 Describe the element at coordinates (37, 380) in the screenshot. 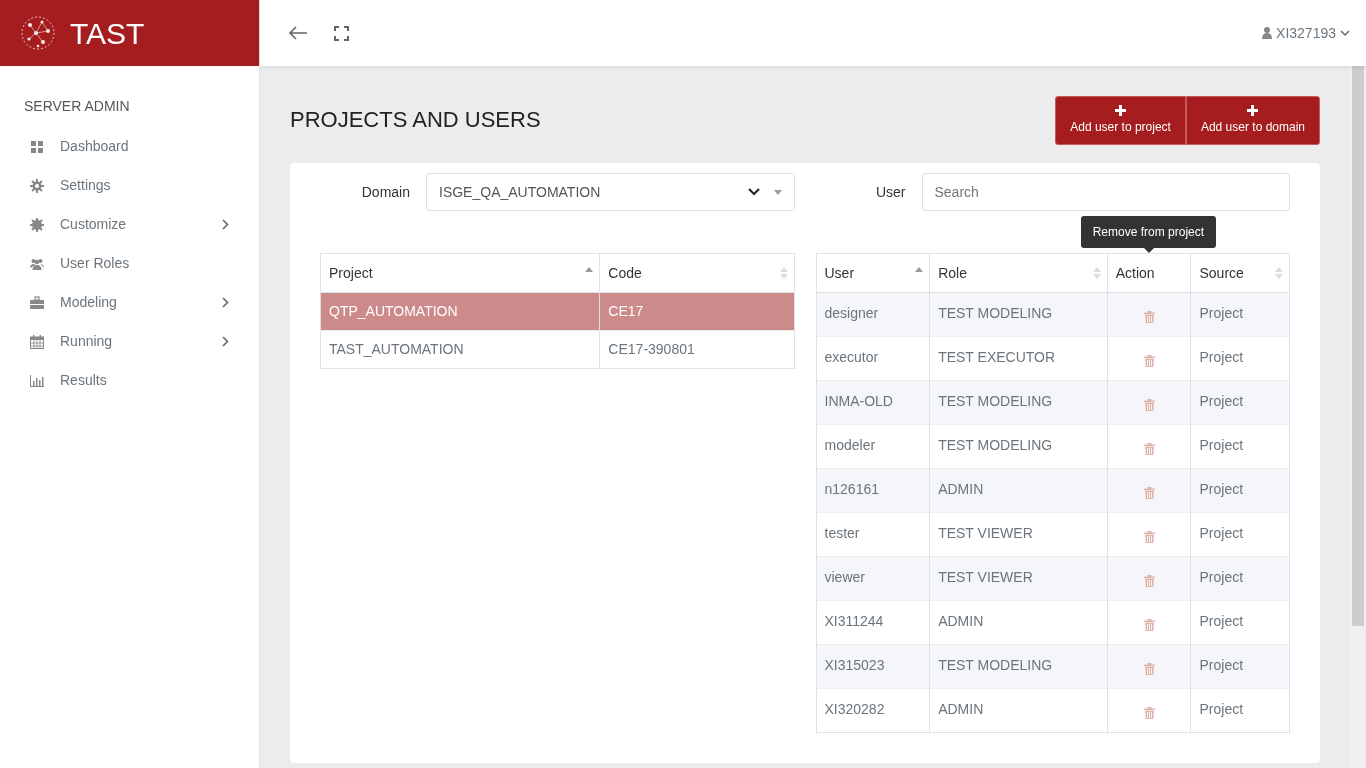

I see `bar-chart-icon` at that location.